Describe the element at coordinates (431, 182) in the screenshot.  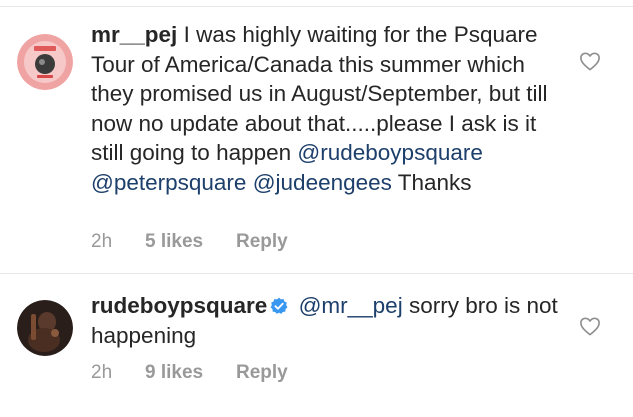
I see `comment-text: Thanks` at that location.